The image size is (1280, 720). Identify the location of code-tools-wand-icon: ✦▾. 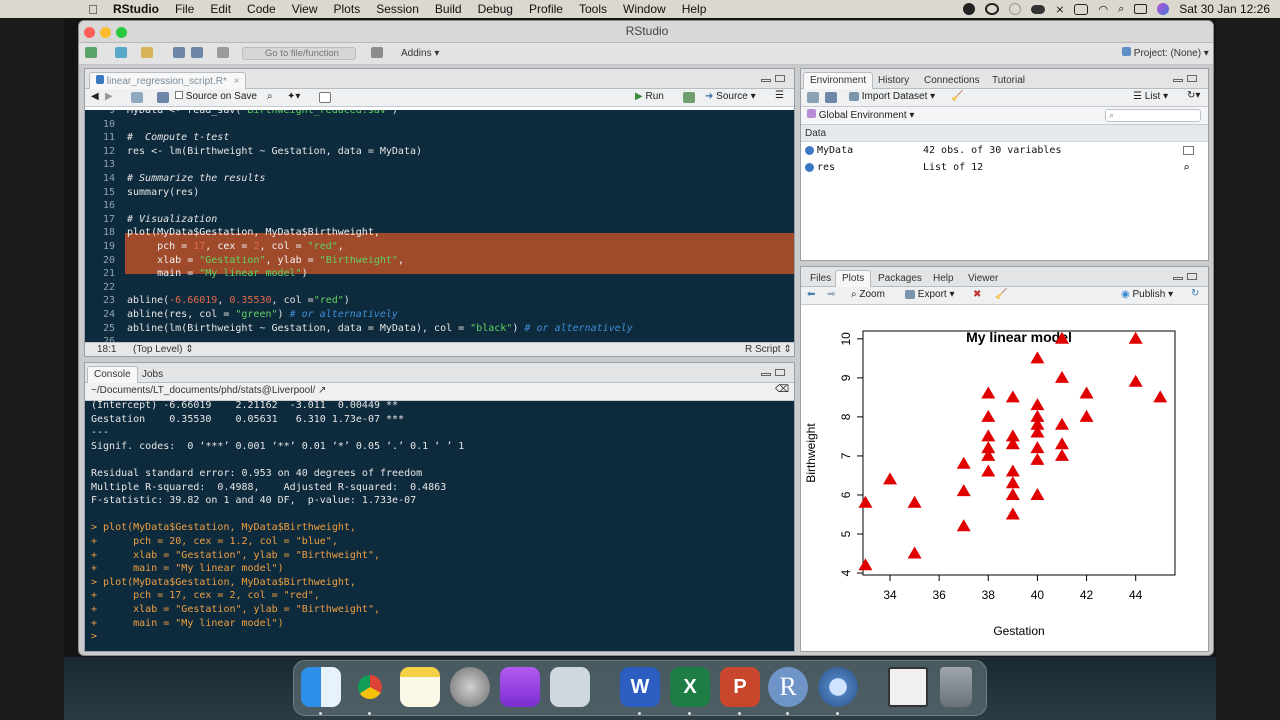
(293, 96).